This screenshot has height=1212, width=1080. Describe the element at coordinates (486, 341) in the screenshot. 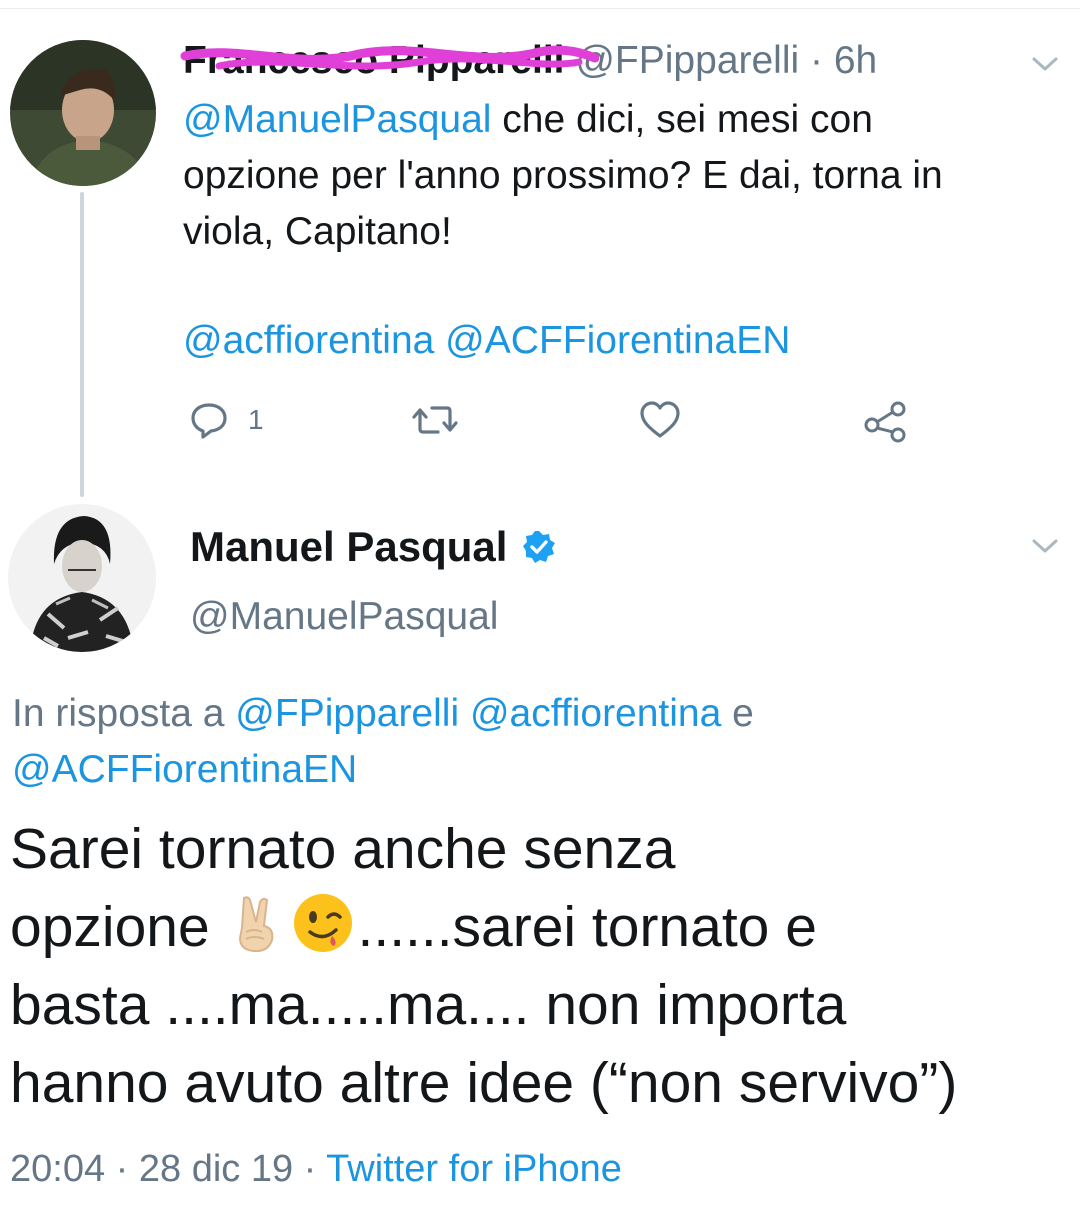

I see `tweet-tag-mentions: @acffiorentina @ACFFiorentinaEN` at that location.